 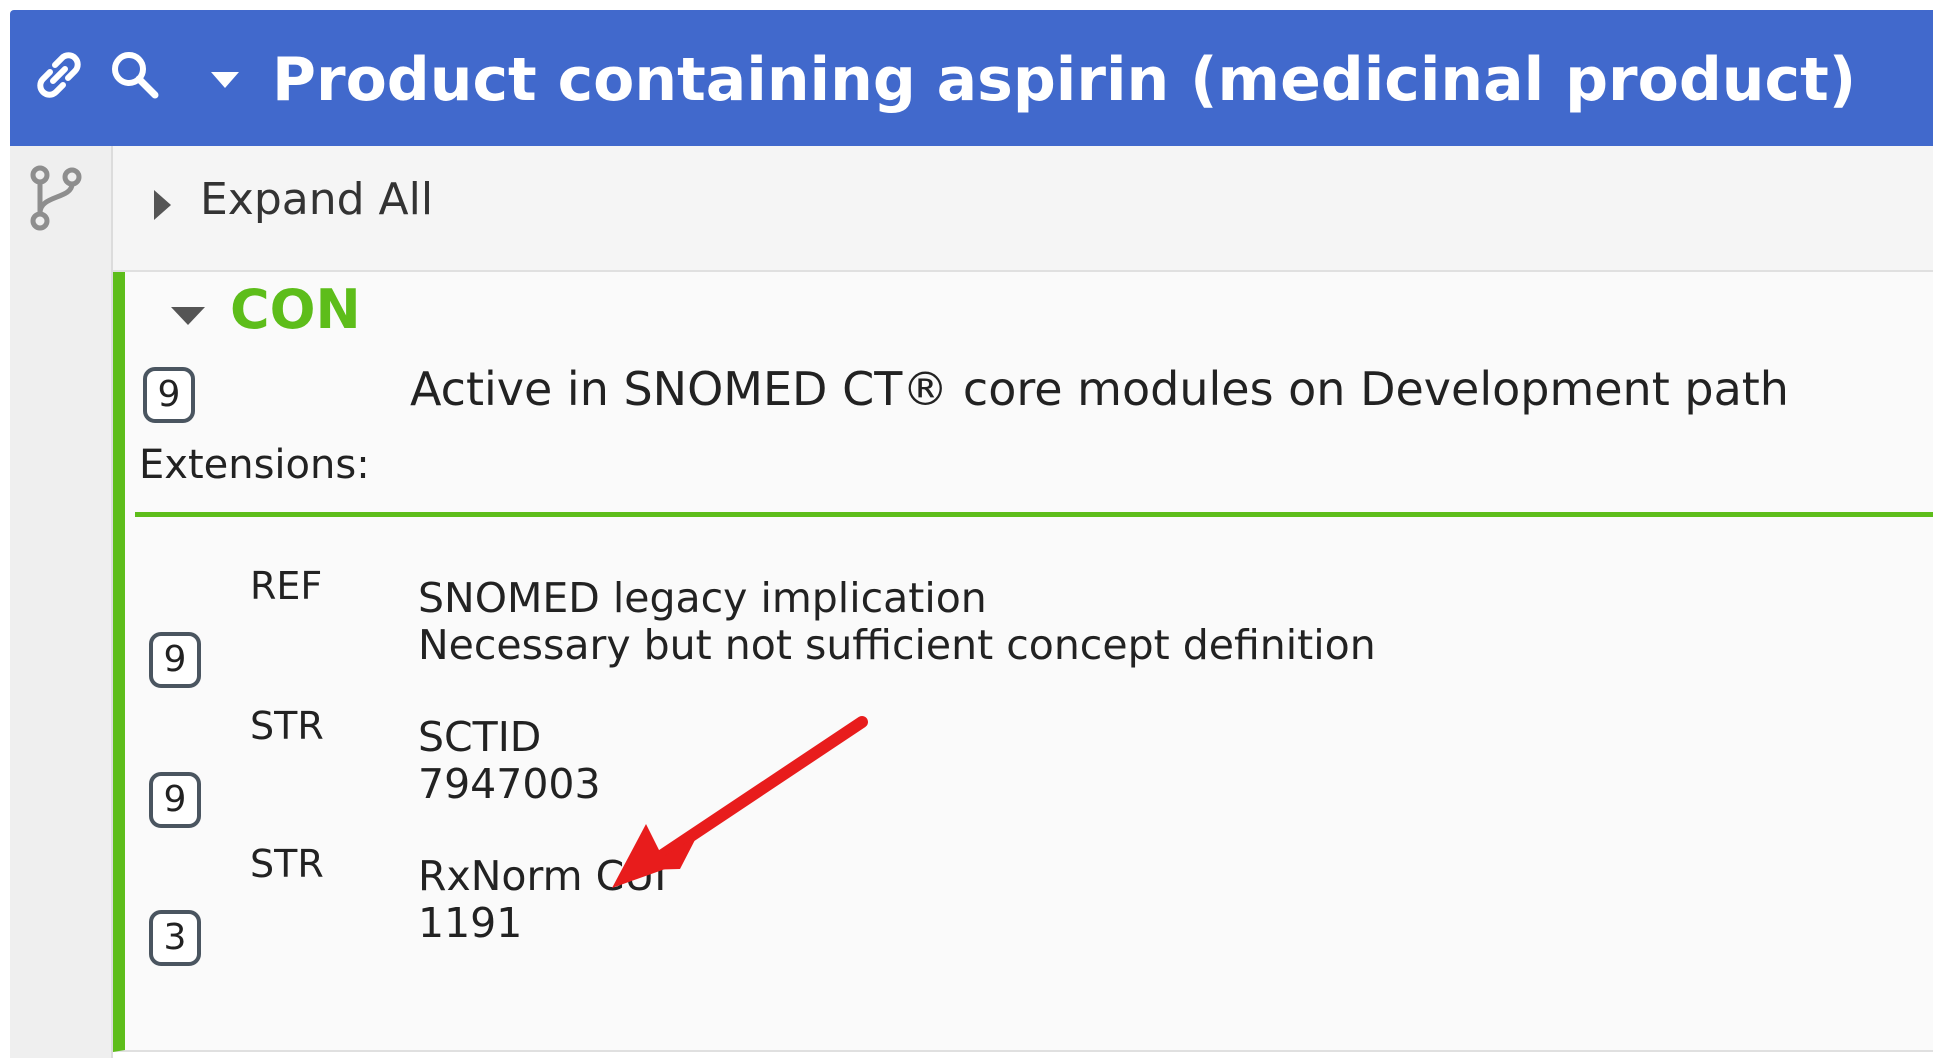 What do you see at coordinates (1023, 209) in the screenshot?
I see `expand-all-row: Expand All` at bounding box center [1023, 209].